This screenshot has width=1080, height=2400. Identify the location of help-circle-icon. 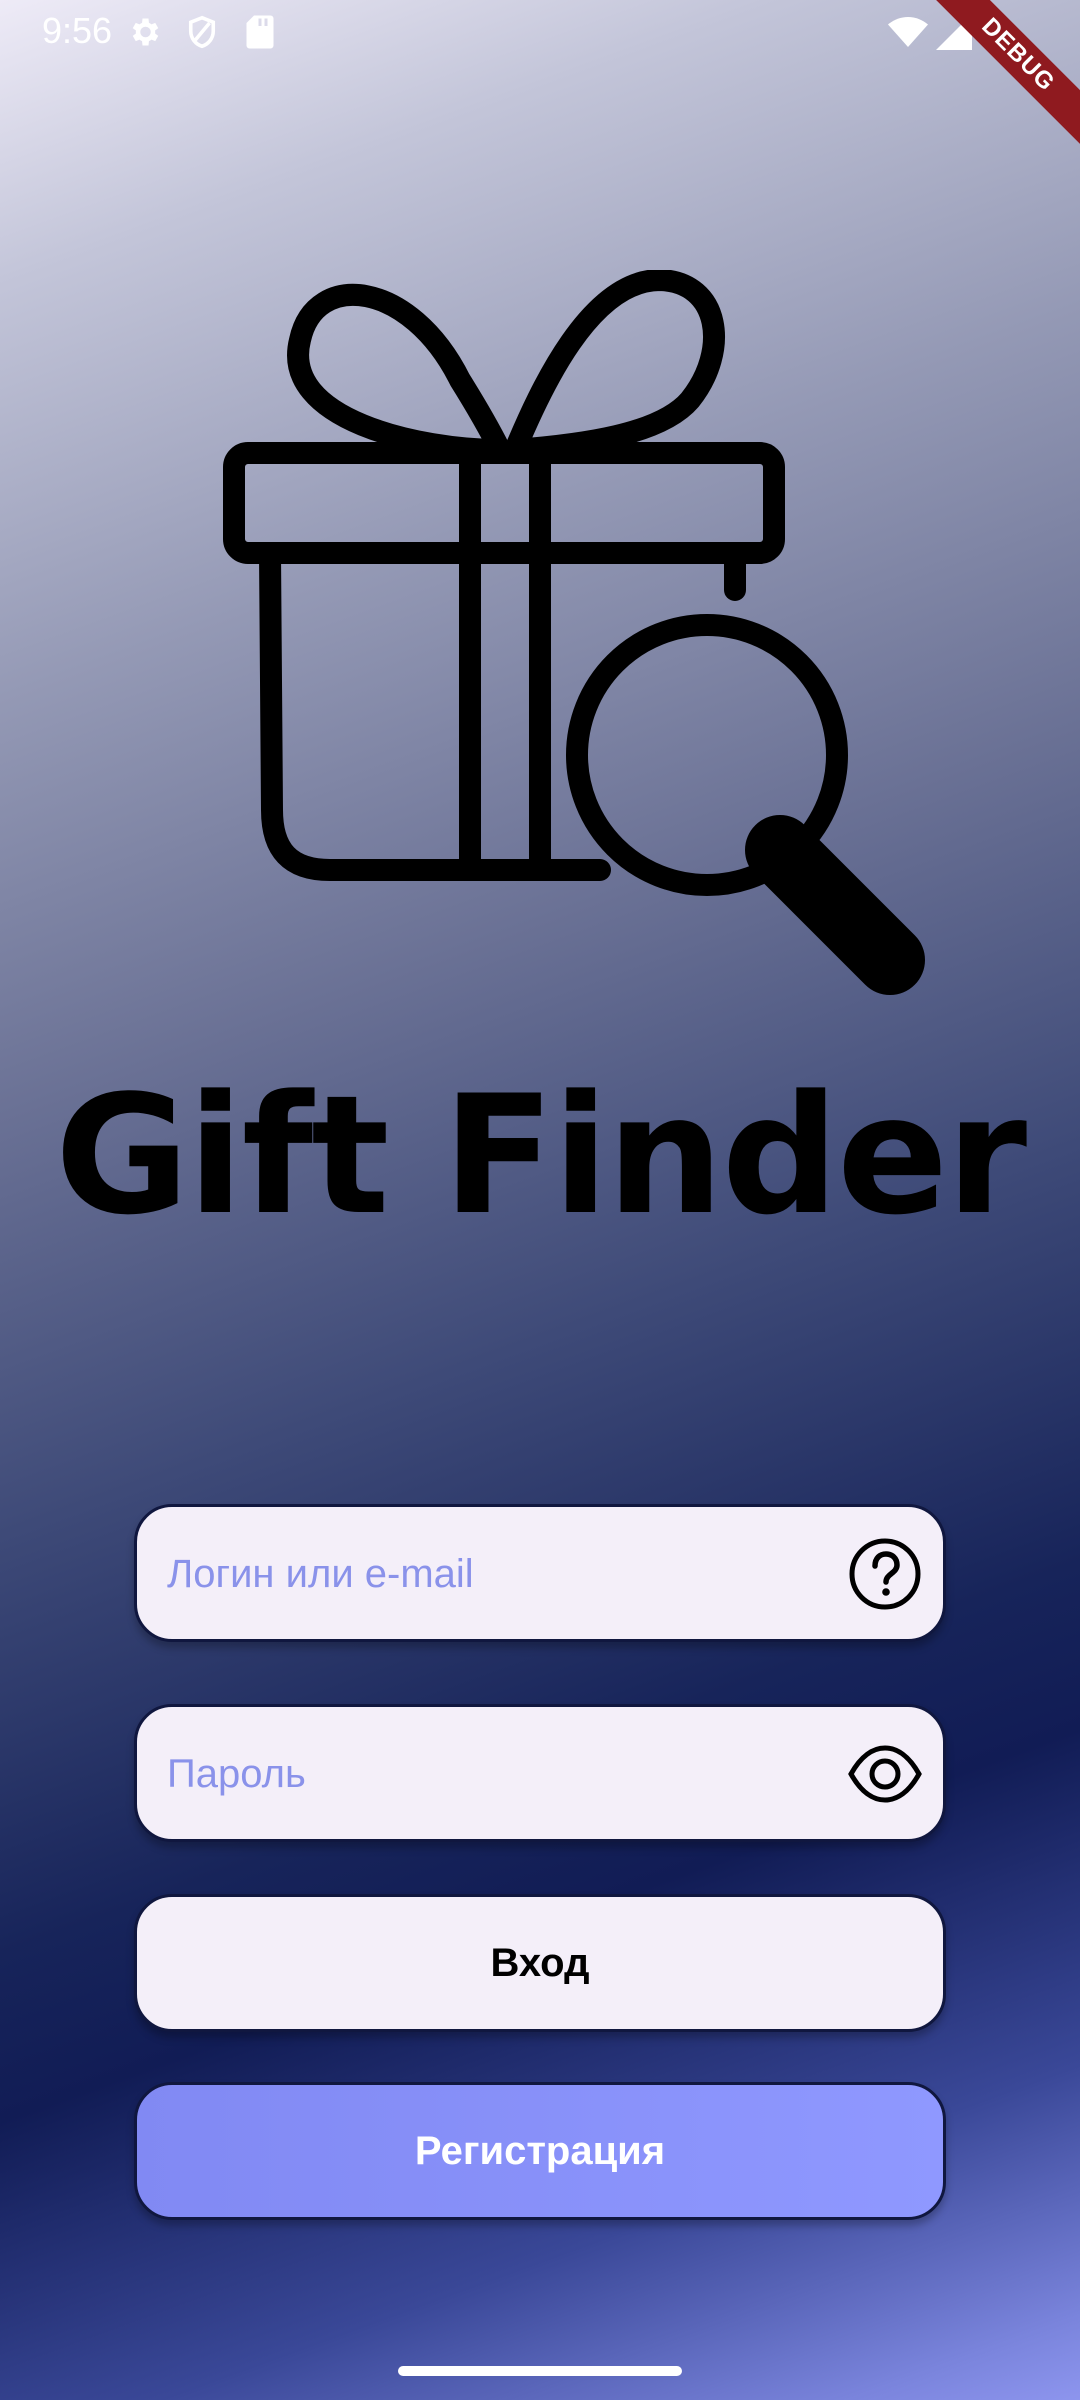
(885, 1574).